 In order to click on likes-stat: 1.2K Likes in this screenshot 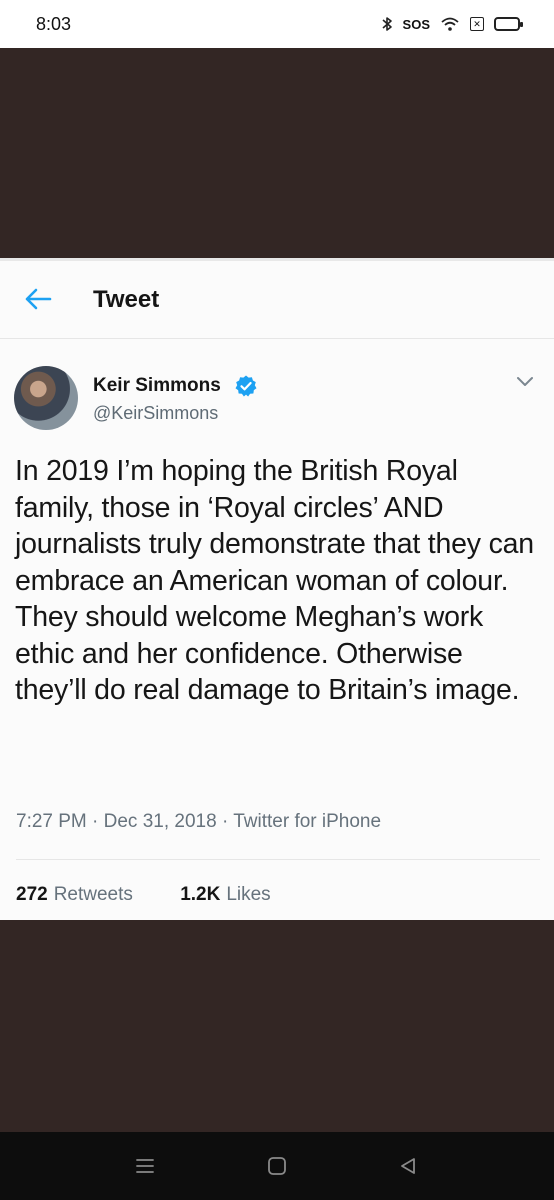, I will do `click(225, 895)`.